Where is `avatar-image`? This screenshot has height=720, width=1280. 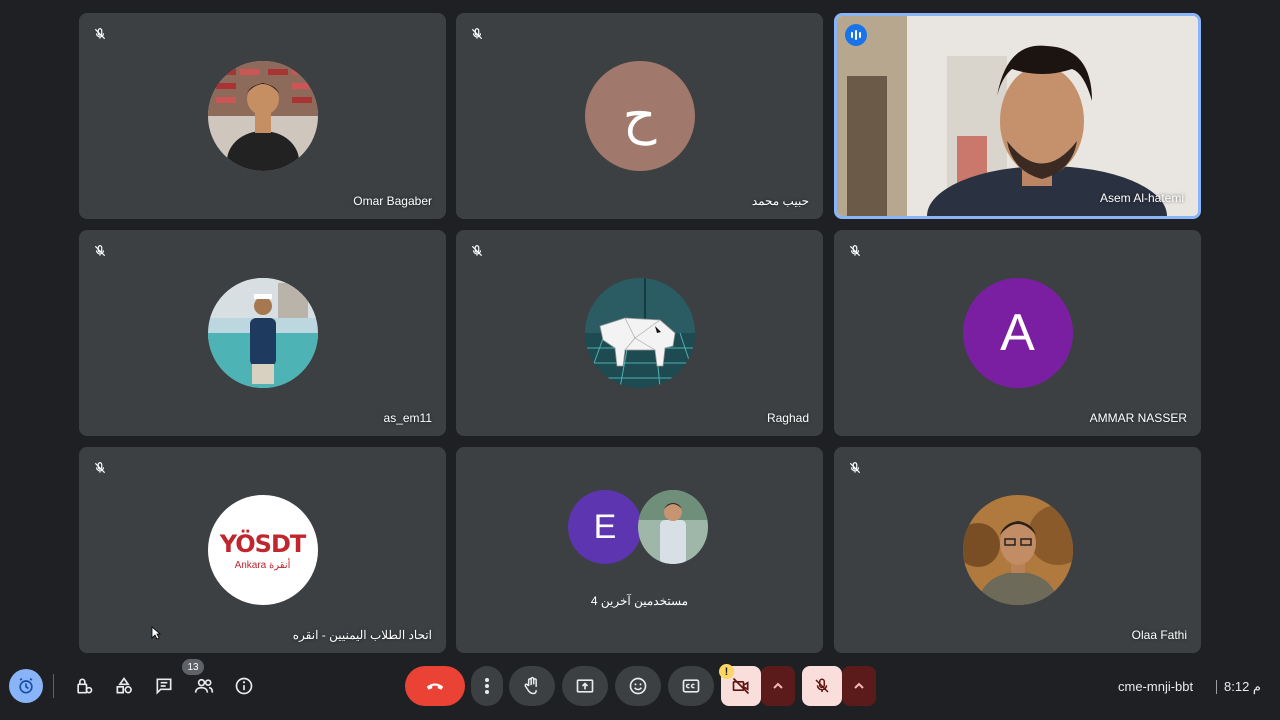 avatar-image is located at coordinates (639, 333).